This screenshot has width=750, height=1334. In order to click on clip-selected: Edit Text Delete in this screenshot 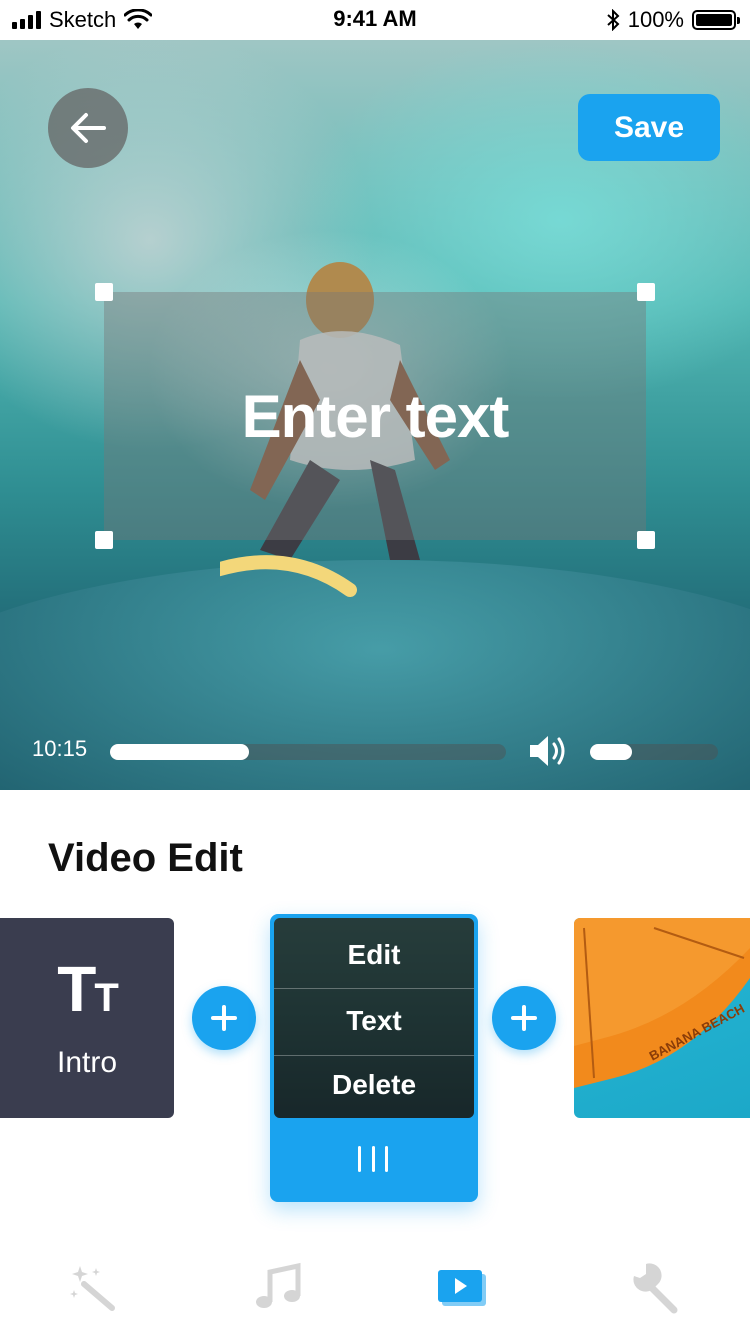, I will do `click(374, 1058)`.